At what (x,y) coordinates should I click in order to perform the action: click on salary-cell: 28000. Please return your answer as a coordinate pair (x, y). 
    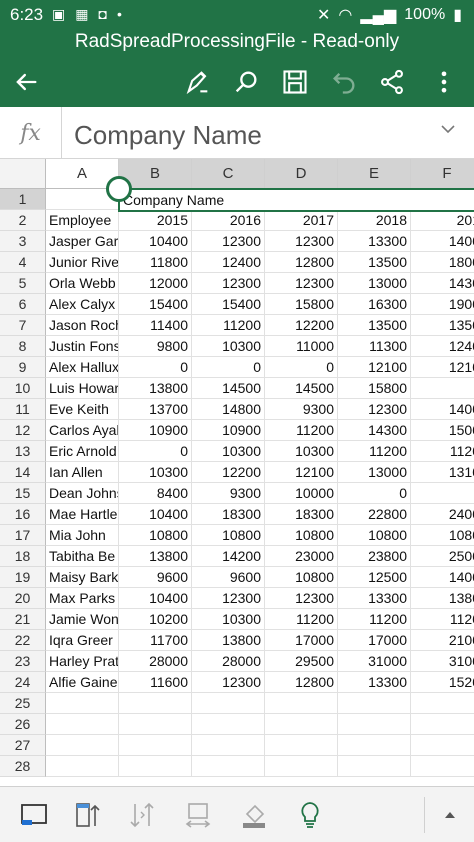
    Looking at the image, I should click on (228, 661).